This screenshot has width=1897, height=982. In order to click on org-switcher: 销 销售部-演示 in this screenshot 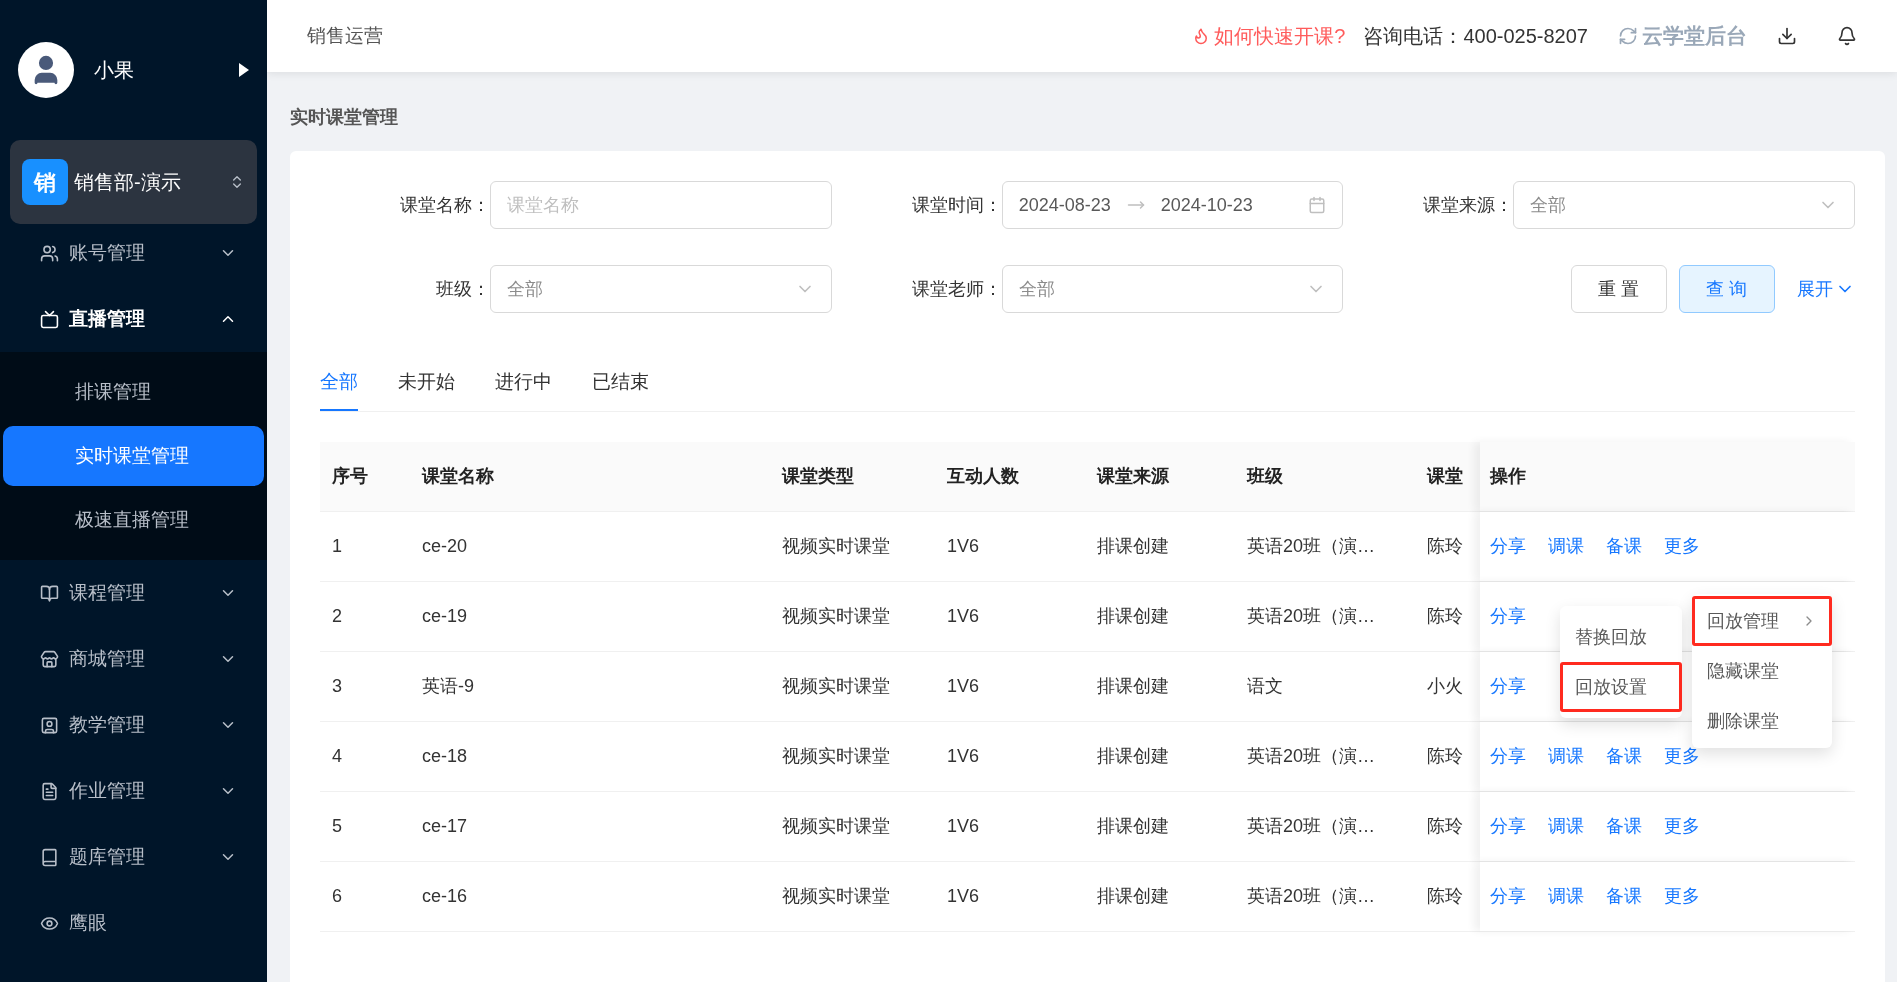, I will do `click(133, 182)`.